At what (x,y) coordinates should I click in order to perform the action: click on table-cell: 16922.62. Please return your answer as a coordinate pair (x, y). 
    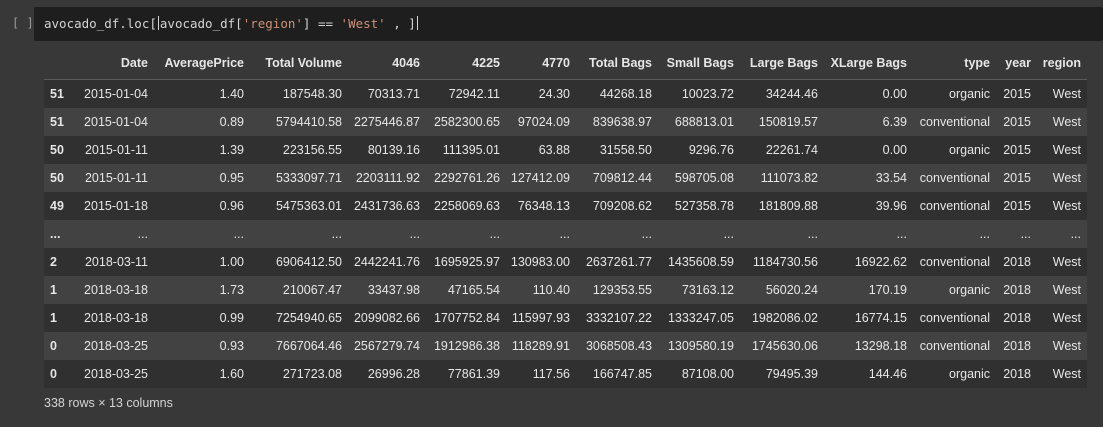
    Looking at the image, I should click on (880, 262).